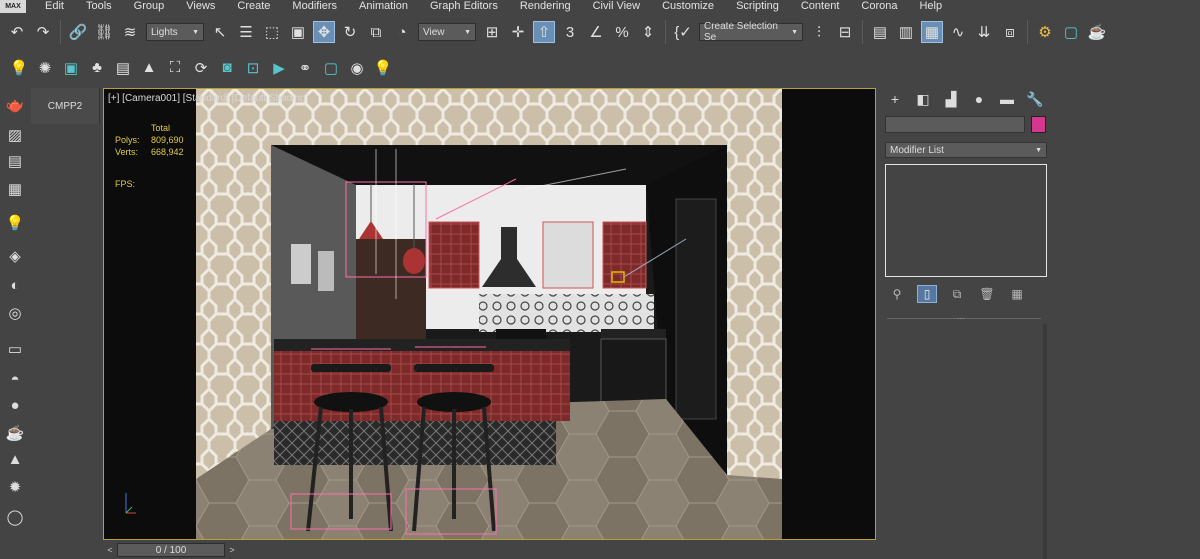 The height and width of the screenshot is (559, 1200). I want to click on lightbulb-icon: 💡, so click(383, 68).